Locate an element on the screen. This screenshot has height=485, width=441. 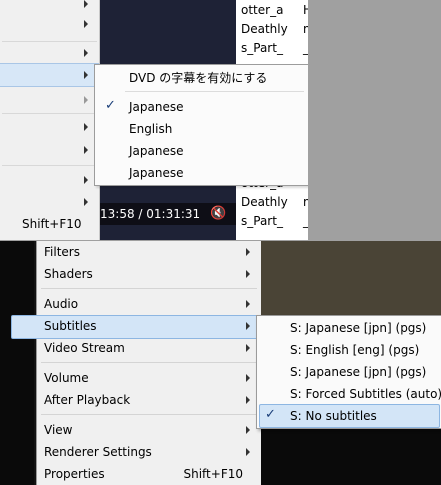
video-background is located at coordinates (17, 363).